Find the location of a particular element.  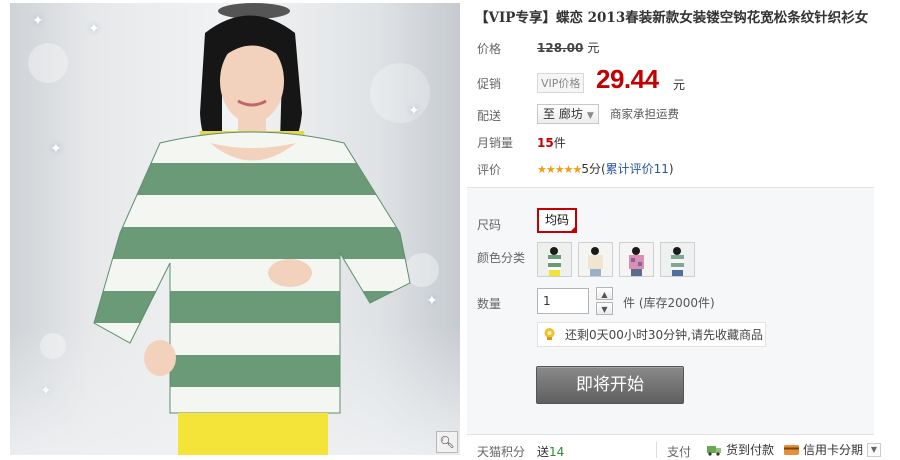

sales-count: 15 is located at coordinates (545, 143).